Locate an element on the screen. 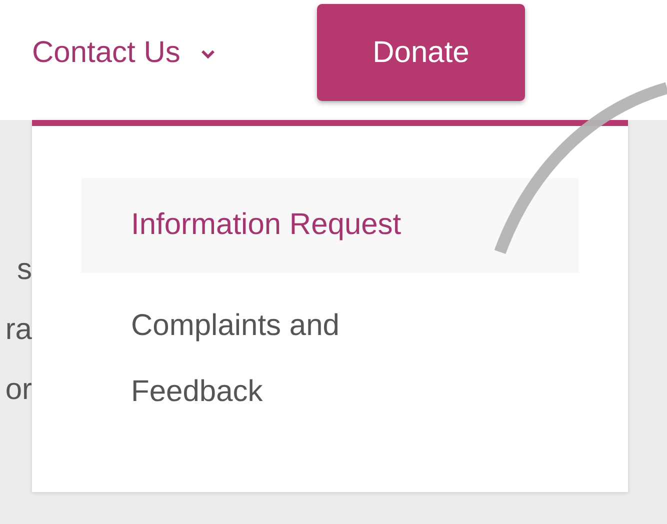 This screenshot has height=524, width=667. background-text: or is located at coordinates (18, 390).